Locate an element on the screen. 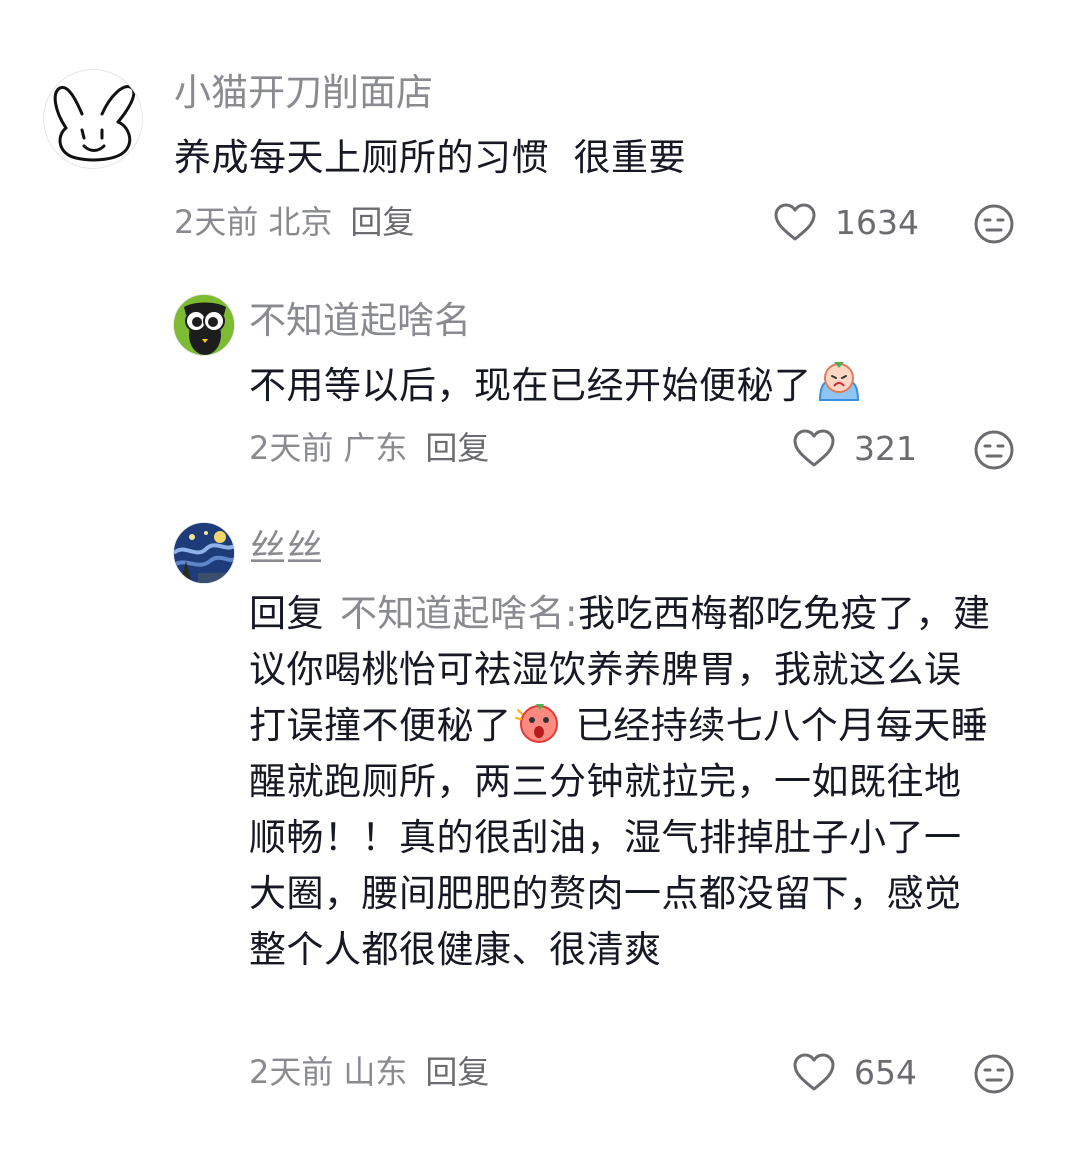  starry-night-icon is located at coordinates (204, 553).